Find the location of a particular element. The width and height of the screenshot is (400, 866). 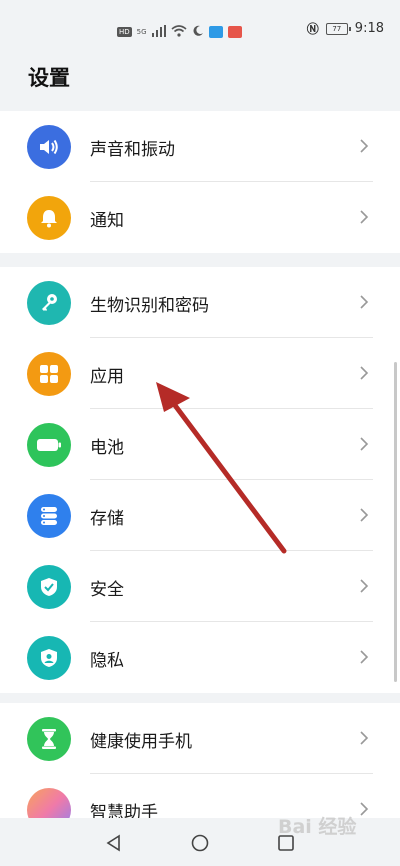

clock: 9:18 is located at coordinates (369, 28).